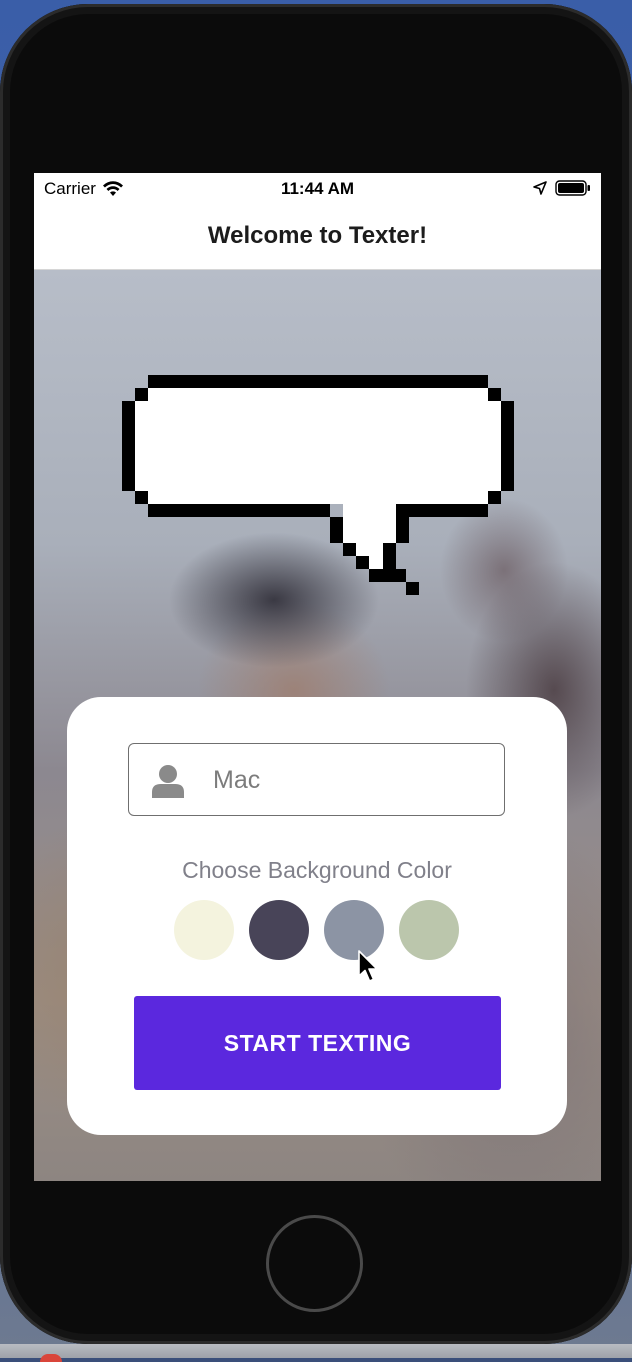  I want to click on color-swatch-dark-purple, so click(279, 930).